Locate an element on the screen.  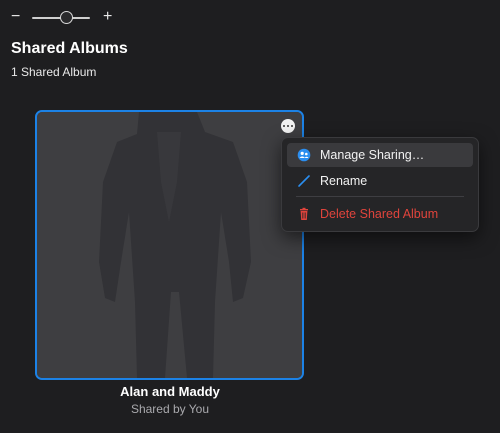
trash-icon is located at coordinates (304, 214).